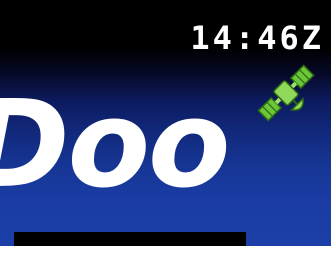 This screenshot has width=331, height=253. Describe the element at coordinates (130, 239) in the screenshot. I see `loading-bar` at that location.